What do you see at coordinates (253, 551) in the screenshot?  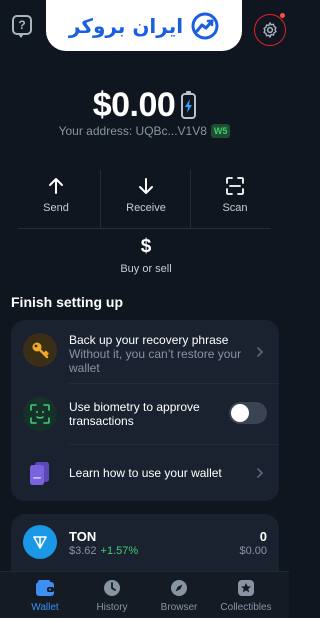 I see `token-fiat-value: $0.00` at bounding box center [253, 551].